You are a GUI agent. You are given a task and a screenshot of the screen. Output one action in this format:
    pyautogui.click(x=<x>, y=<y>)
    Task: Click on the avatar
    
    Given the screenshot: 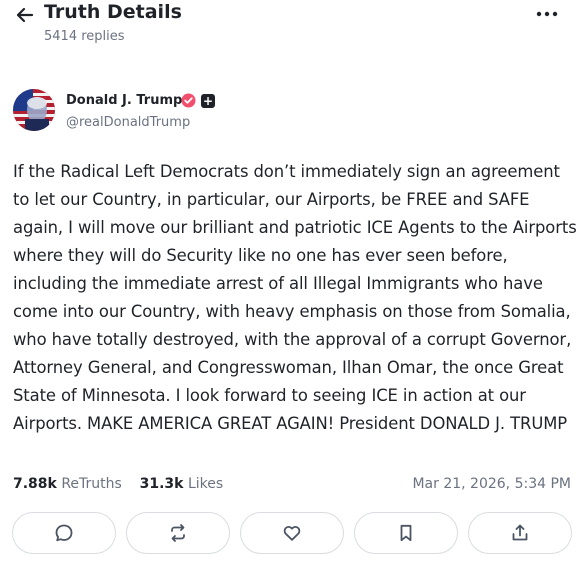 What is the action you would take?
    pyautogui.click(x=34, y=110)
    